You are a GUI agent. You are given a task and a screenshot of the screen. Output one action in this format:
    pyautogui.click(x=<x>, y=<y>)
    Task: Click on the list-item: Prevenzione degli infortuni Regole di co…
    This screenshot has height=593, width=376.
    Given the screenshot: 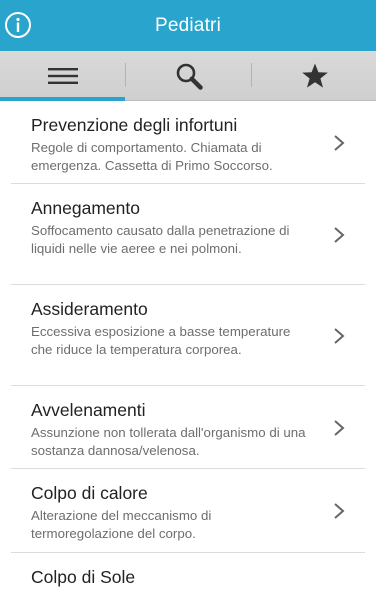 What is the action you would take?
    pyautogui.click(x=188, y=142)
    